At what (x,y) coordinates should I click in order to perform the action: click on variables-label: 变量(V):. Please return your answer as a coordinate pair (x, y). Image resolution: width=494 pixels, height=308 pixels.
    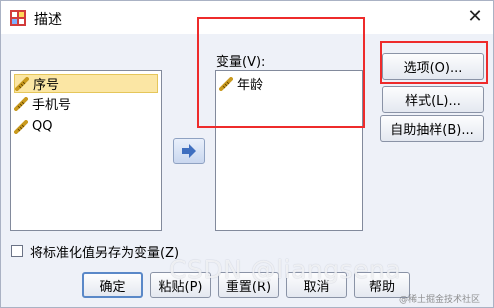
    Looking at the image, I should click on (241, 62).